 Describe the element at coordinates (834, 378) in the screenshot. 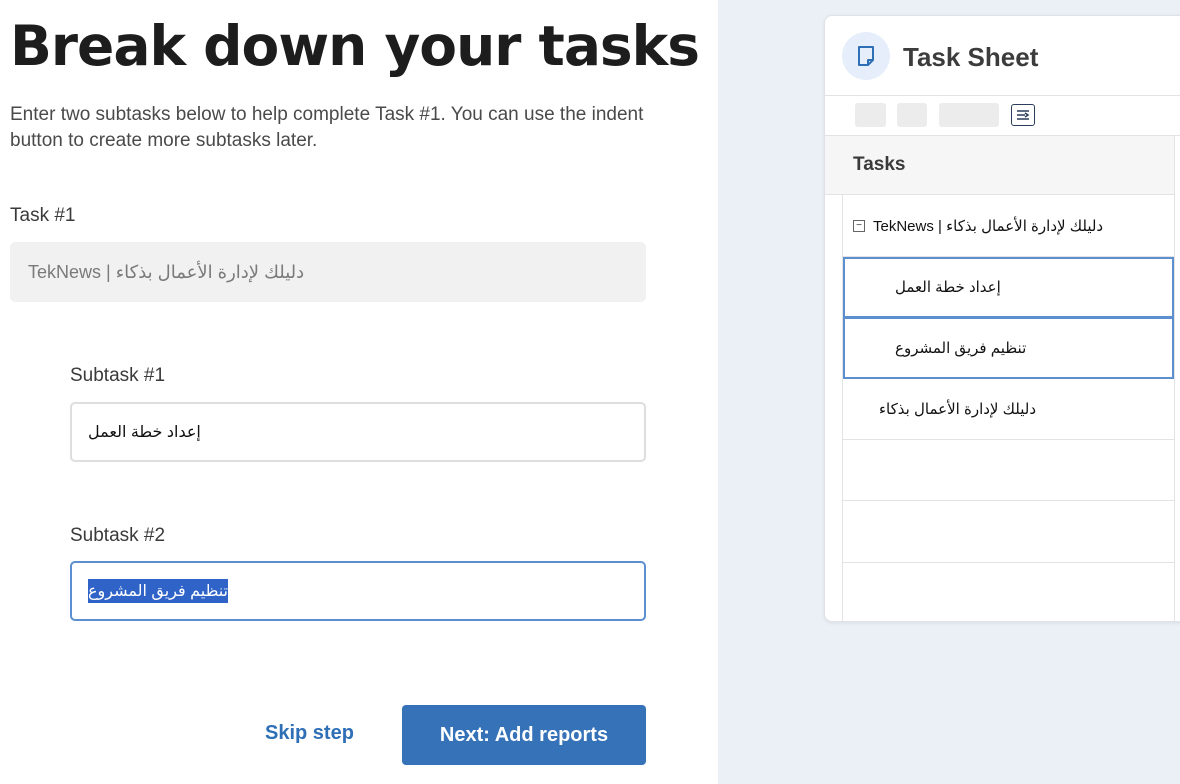

I see `row-gutter` at that location.